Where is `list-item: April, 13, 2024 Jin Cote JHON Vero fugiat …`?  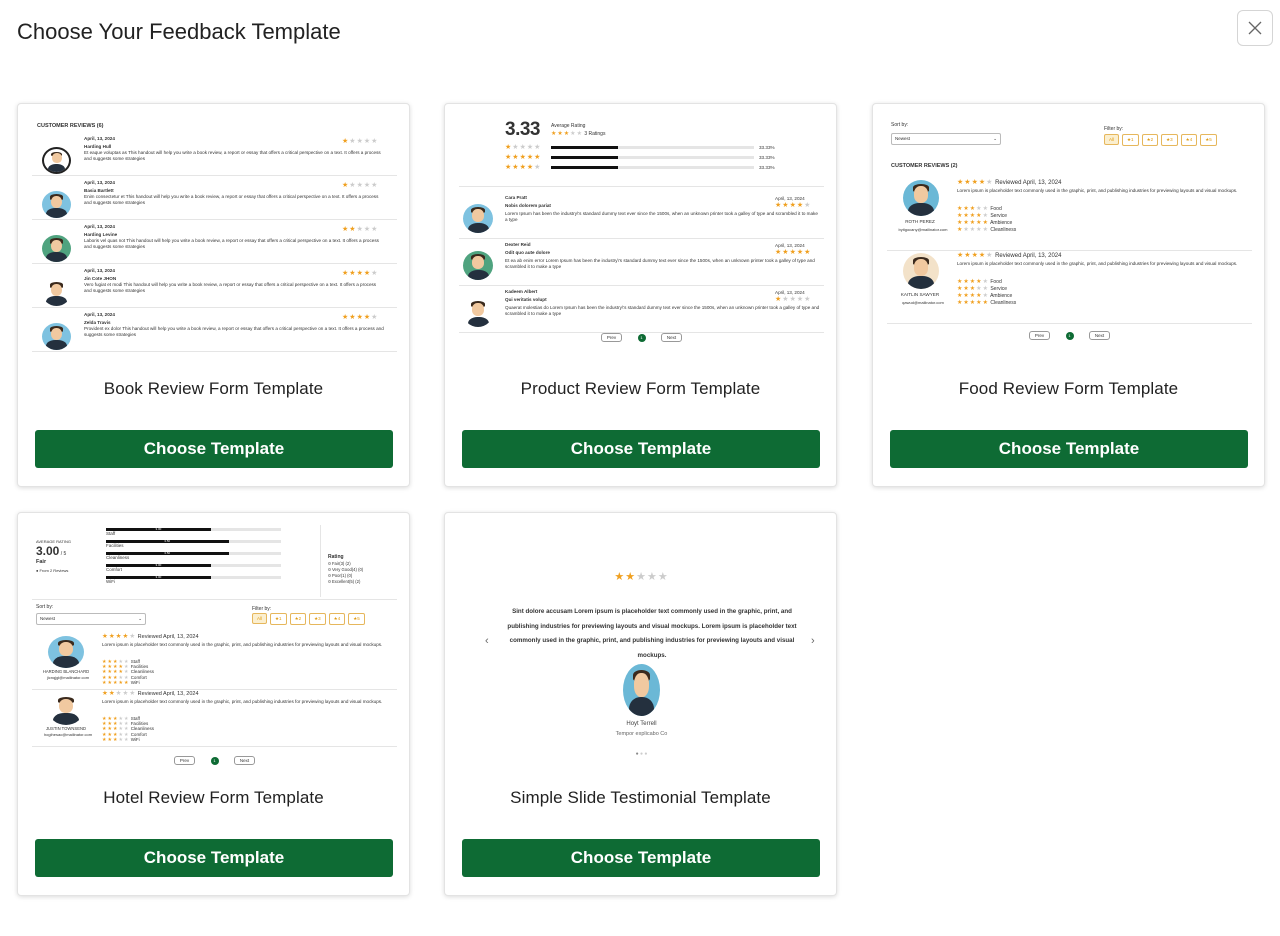 list-item: April, 13, 2024 Jin Cote JHON Vero fugiat … is located at coordinates (214, 286).